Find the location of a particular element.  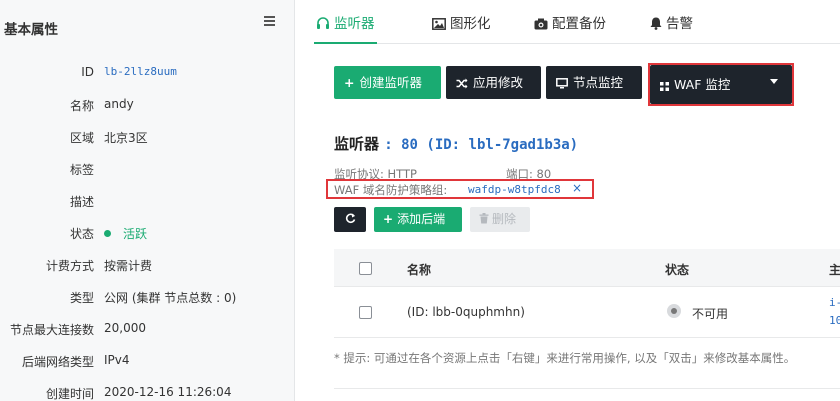

prop-name: 名称 andy is located at coordinates (147, 107).